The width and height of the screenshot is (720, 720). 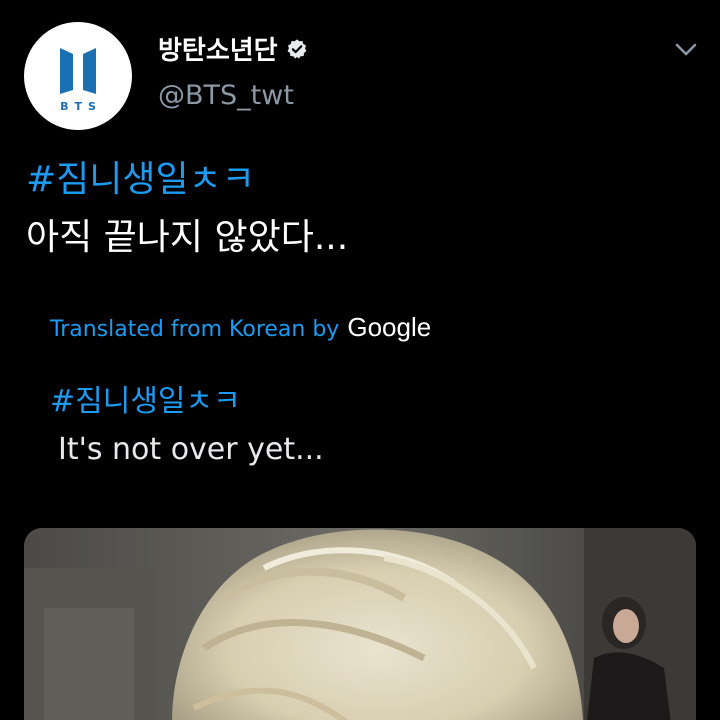 I want to click on handle: @BTS_twt, so click(x=226, y=95).